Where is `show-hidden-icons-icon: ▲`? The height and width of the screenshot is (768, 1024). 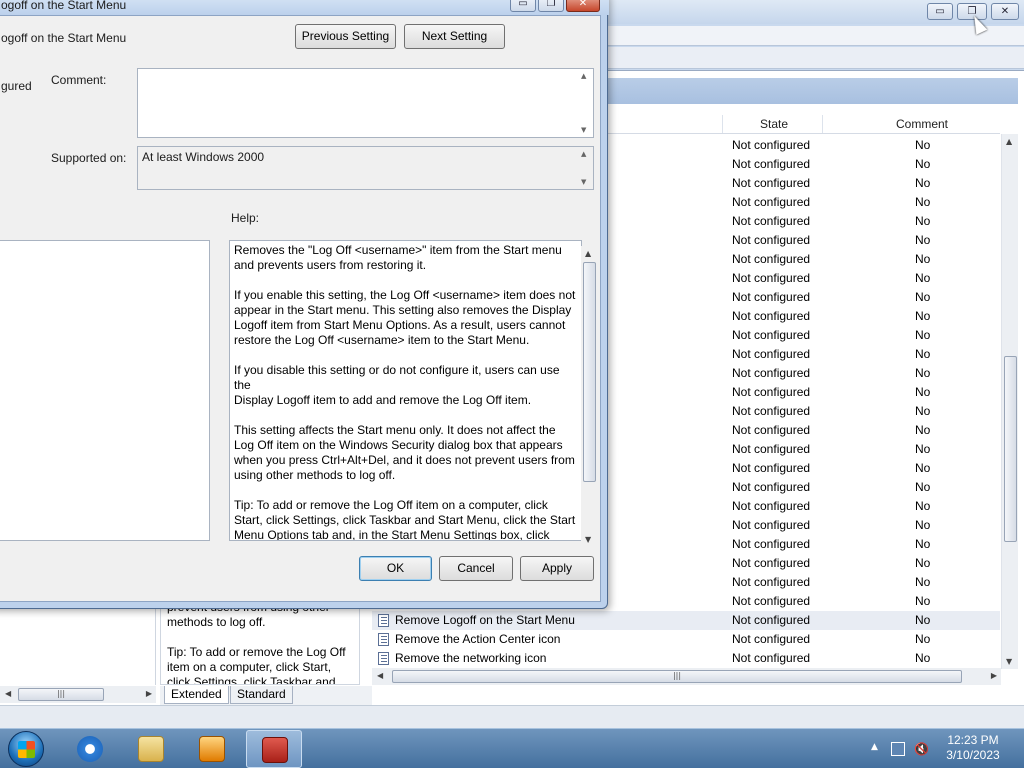
show-hidden-icons-icon: ▲ is located at coordinates (878, 749).